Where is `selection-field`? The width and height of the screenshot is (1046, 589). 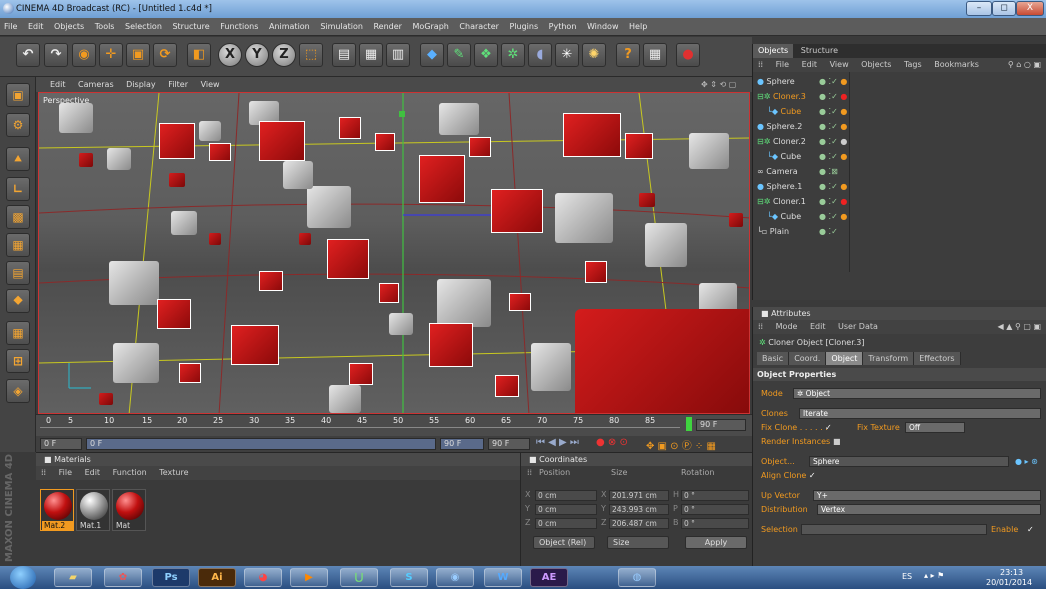
selection-field is located at coordinates (894, 529).